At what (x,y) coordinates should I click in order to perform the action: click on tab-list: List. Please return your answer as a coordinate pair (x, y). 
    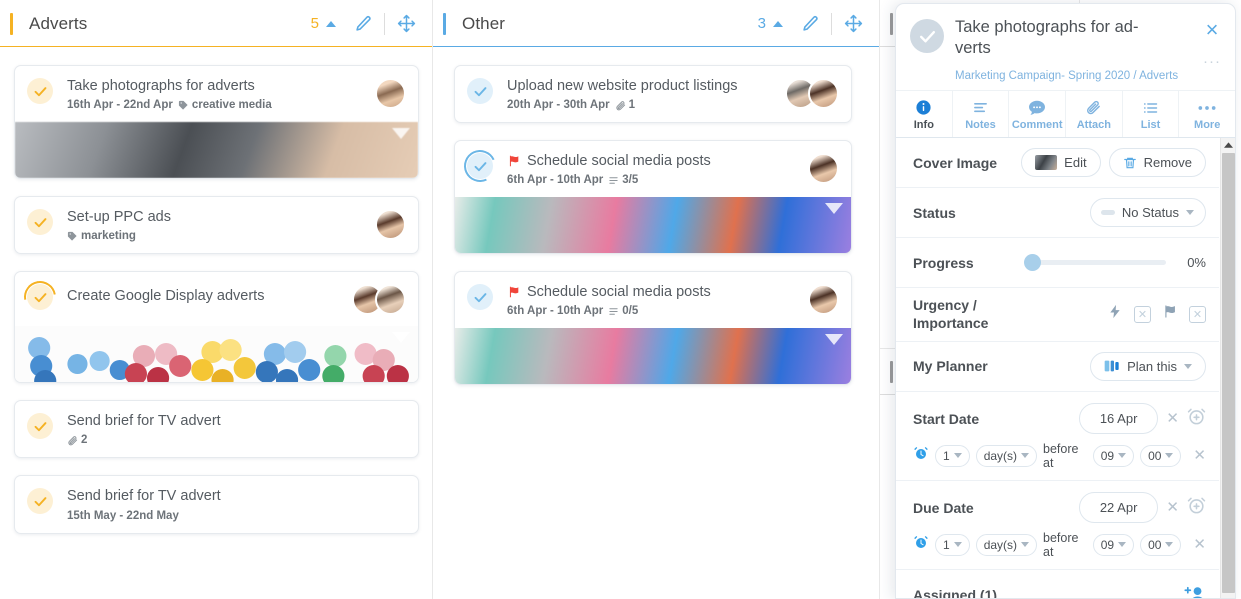
    Looking at the image, I should click on (1151, 114).